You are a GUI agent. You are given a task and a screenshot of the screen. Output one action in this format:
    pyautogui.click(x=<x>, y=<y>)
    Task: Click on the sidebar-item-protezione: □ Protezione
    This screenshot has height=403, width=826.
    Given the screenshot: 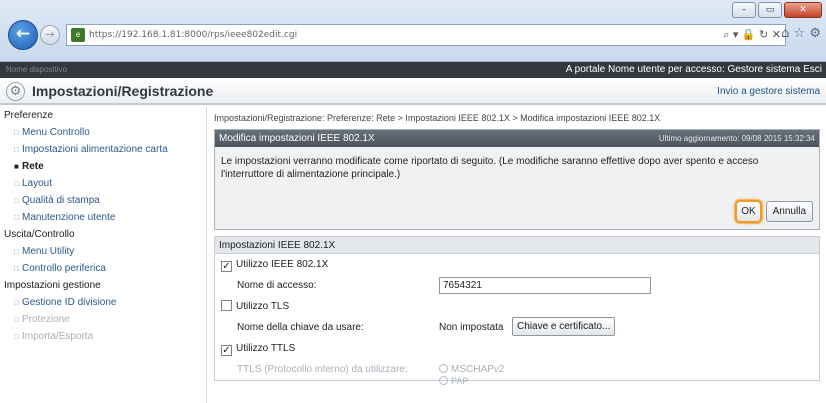 What is the action you would take?
    pyautogui.click(x=103, y=319)
    